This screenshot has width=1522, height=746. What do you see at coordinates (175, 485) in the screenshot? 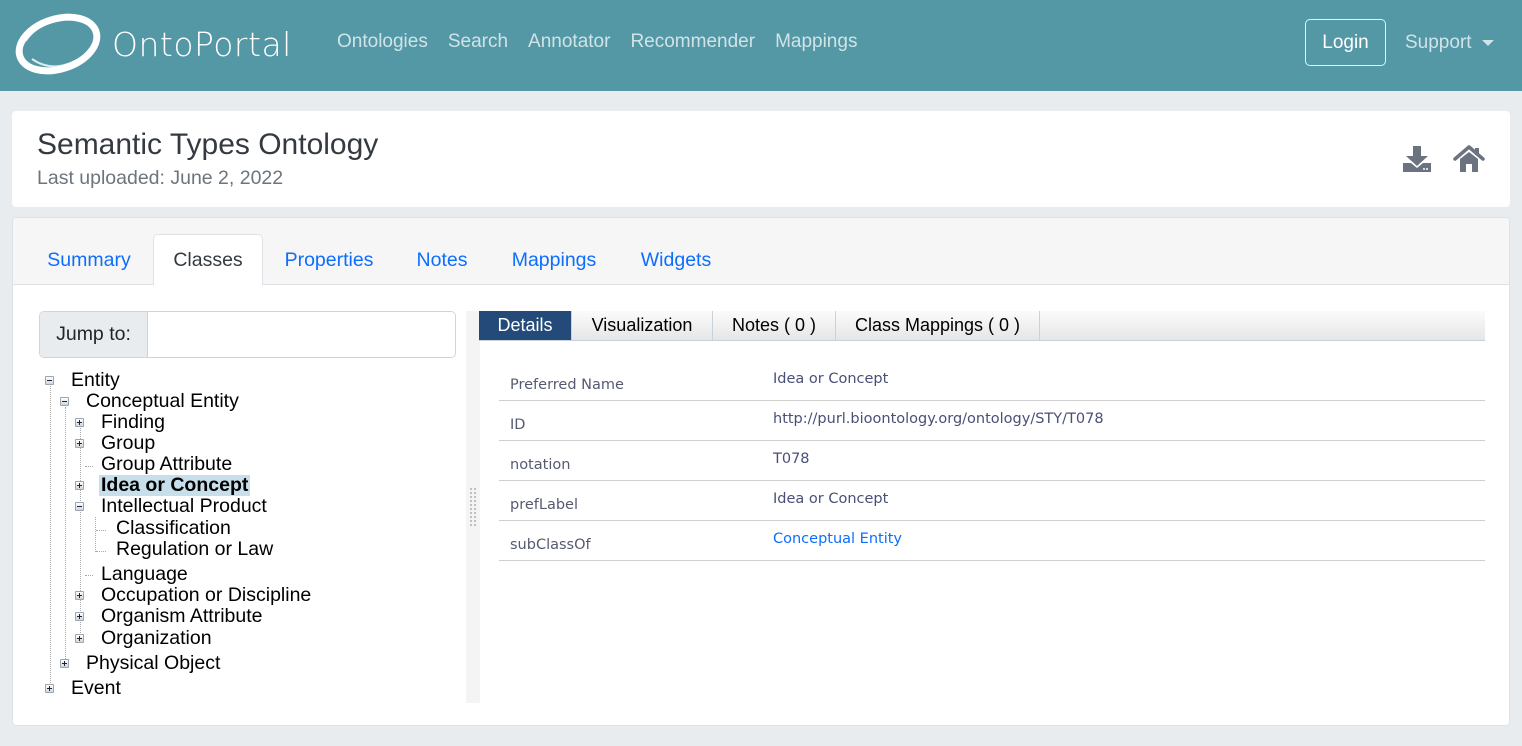
I see `tree-node-label: Idea or Concept` at bounding box center [175, 485].